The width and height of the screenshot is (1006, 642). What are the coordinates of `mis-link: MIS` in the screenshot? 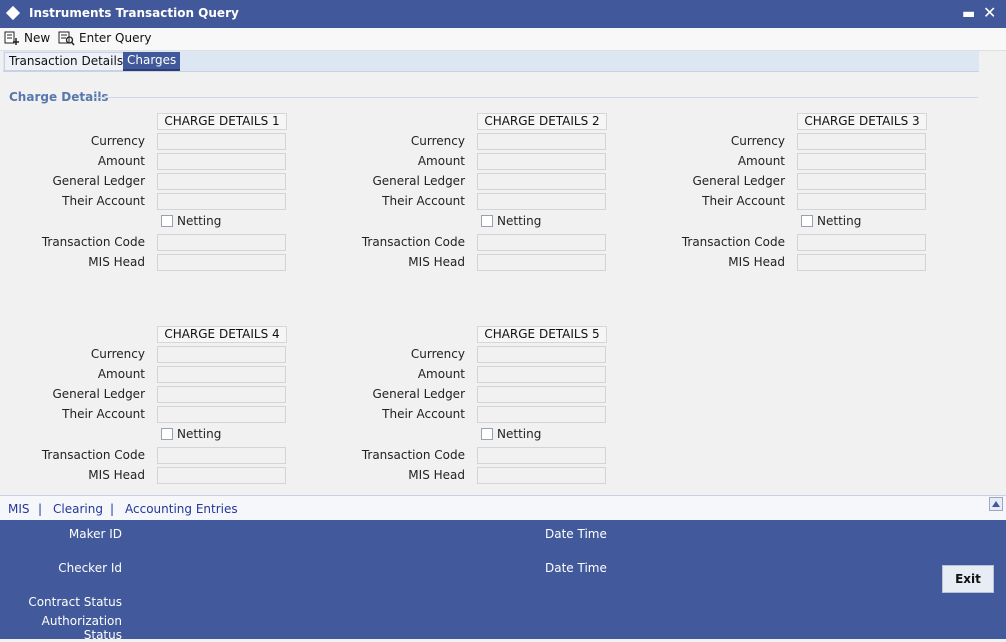 It's located at (19, 509).